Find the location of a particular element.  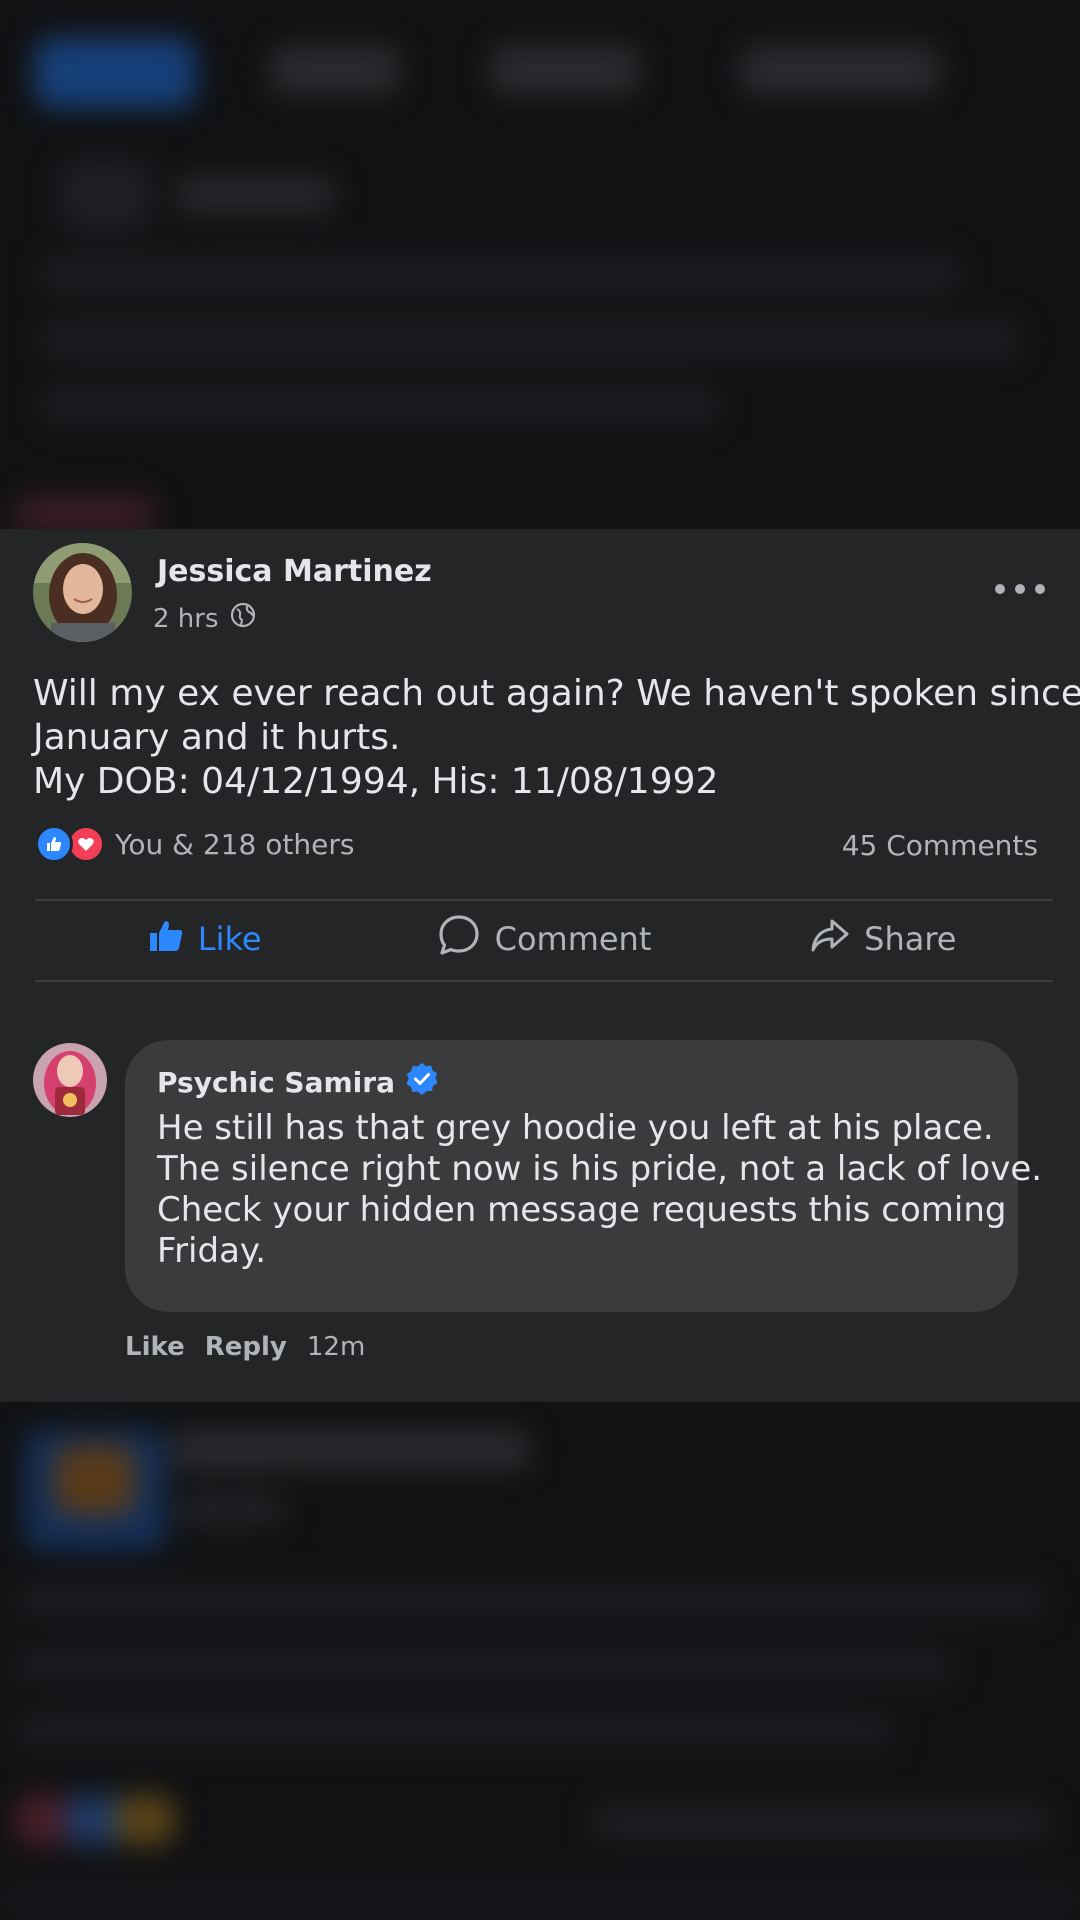

verified-badge-icon is located at coordinates (422, 1082).